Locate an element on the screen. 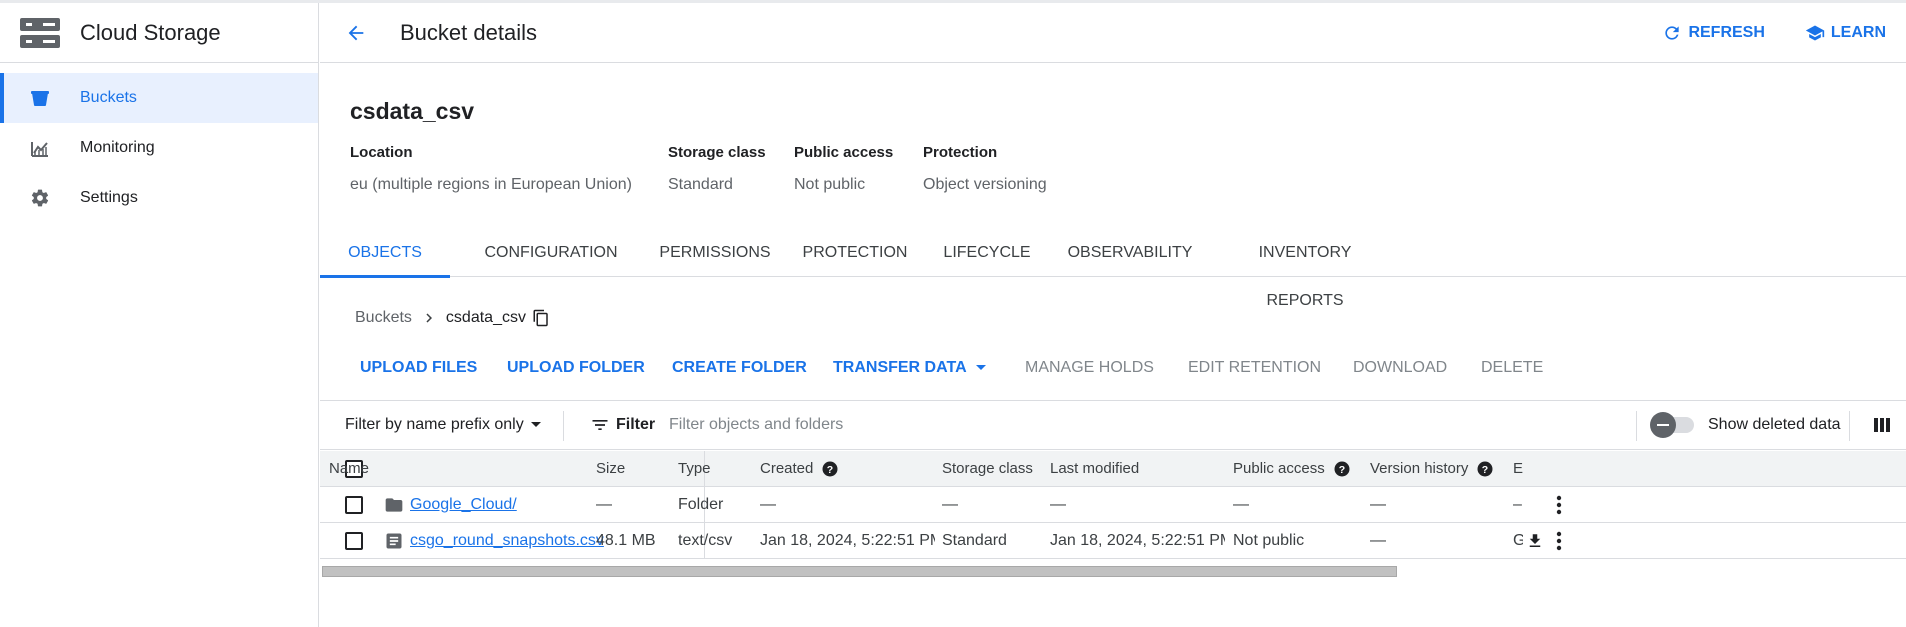 This screenshot has height=627, width=1906. refresh-label: REFRESH is located at coordinates (1726, 32).